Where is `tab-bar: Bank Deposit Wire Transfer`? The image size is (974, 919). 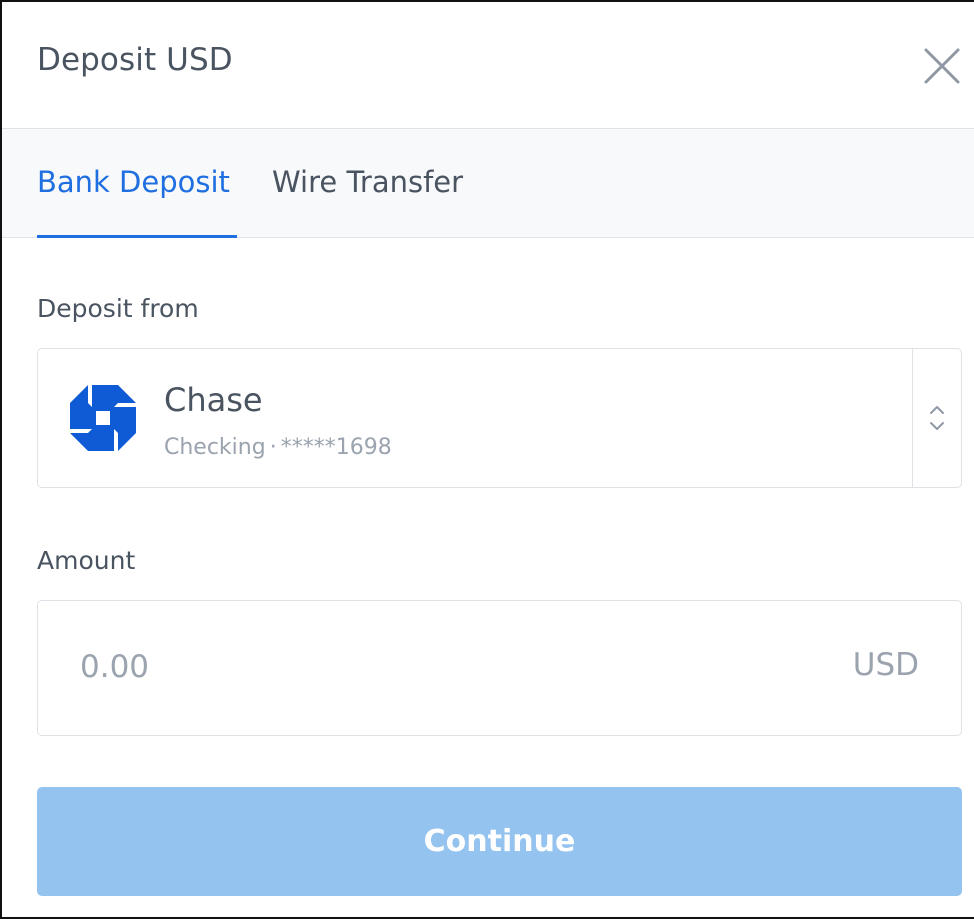
tab-bar: Bank Deposit Wire Transfer is located at coordinates (488, 183).